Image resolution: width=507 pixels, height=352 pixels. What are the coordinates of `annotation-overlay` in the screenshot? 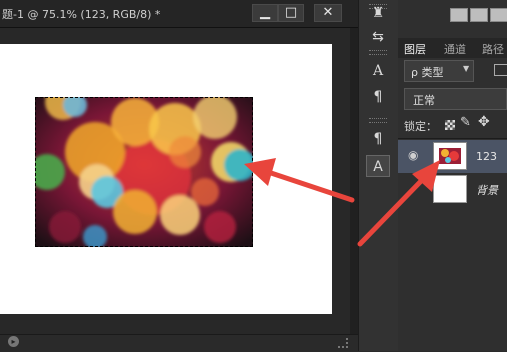 It's located at (342, 202).